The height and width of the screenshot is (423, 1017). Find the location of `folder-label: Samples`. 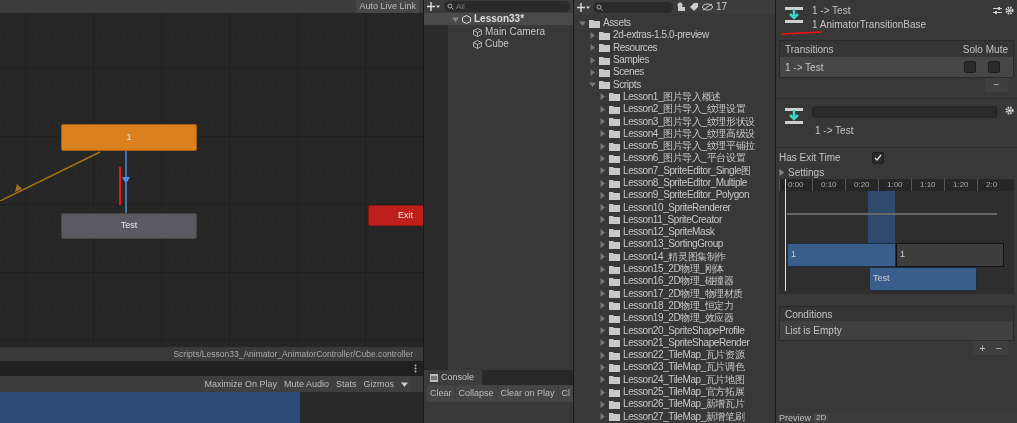

folder-label: Samples is located at coordinates (631, 60).